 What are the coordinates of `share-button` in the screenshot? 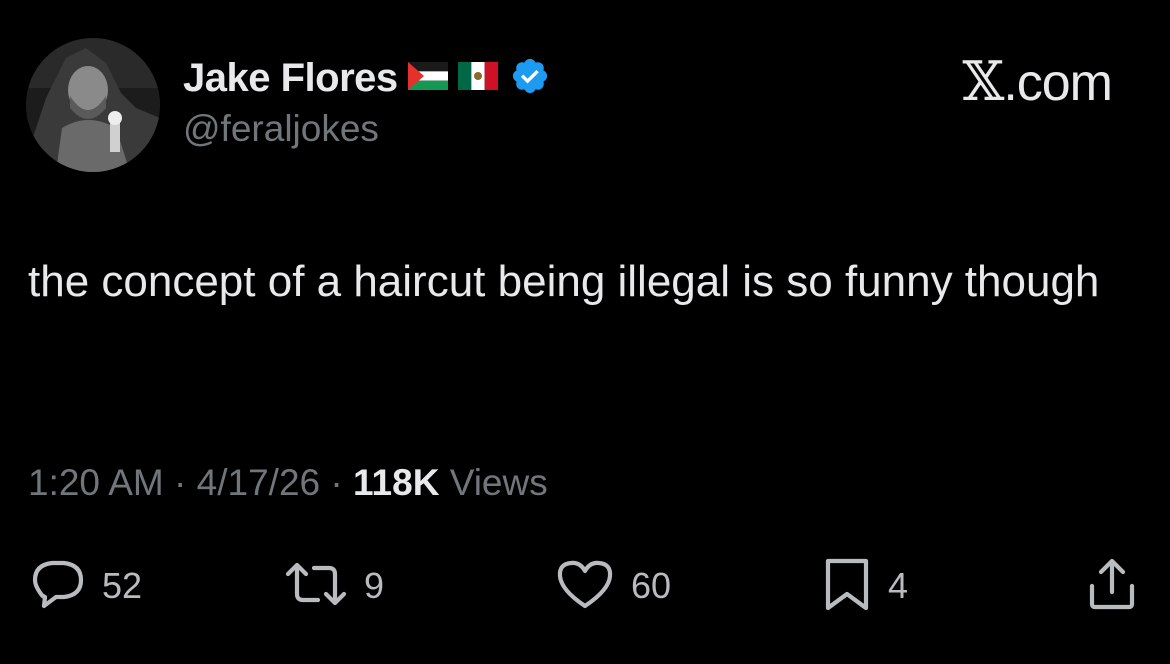 It's located at (1112, 586).